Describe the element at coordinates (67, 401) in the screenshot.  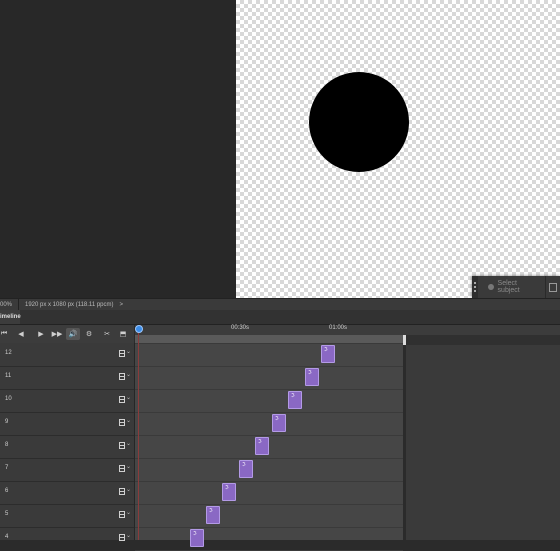
I see `layer-row: 10 ⌄` at that location.